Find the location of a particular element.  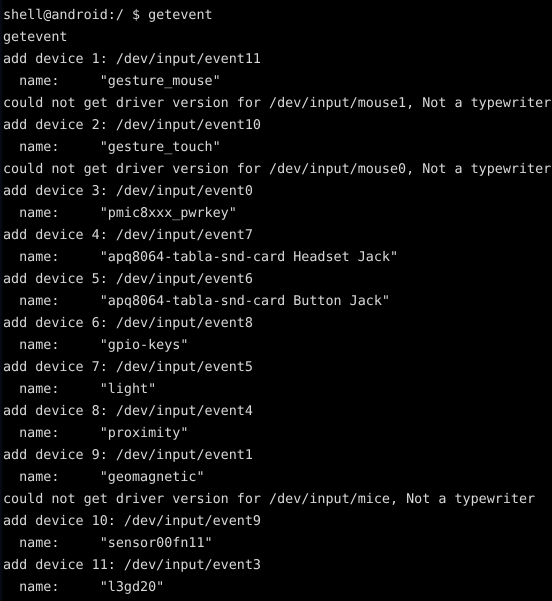

terminal-line: add device 10: /dev/input/event9 is located at coordinates (132, 521).